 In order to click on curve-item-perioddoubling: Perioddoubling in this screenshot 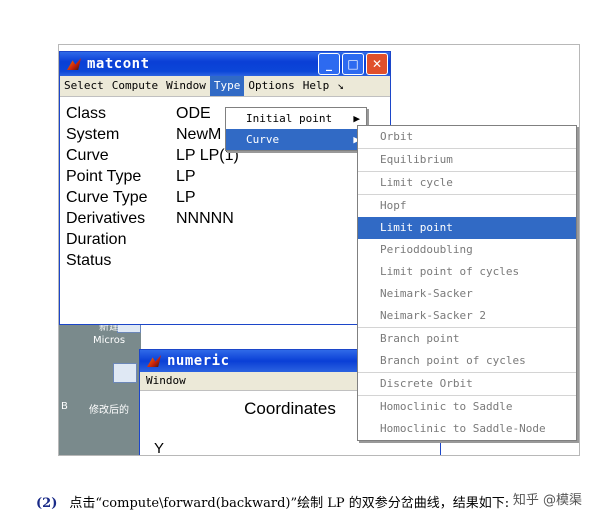, I will do `click(467, 250)`.